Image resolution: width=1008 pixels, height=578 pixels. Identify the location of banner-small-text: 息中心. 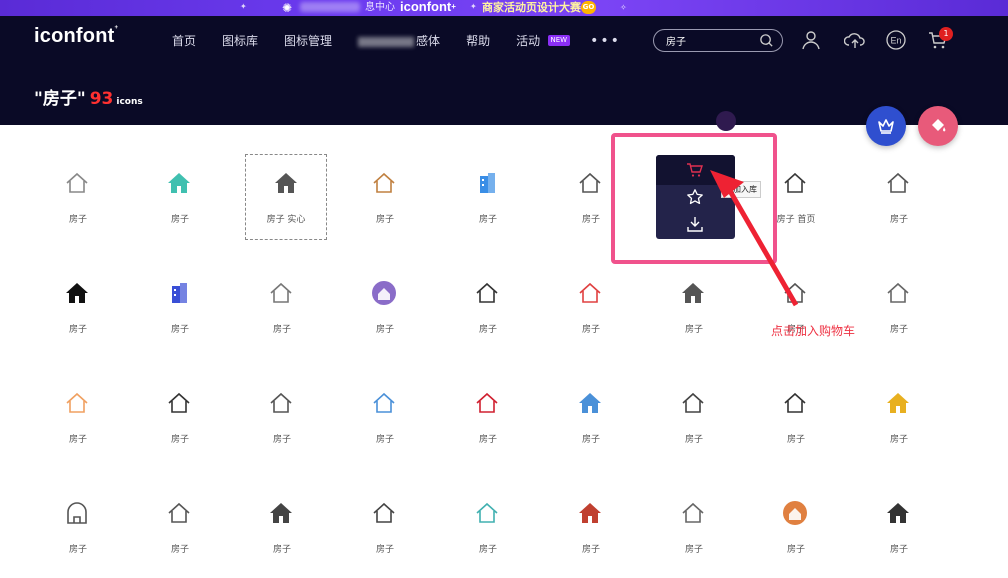
(380, 7).